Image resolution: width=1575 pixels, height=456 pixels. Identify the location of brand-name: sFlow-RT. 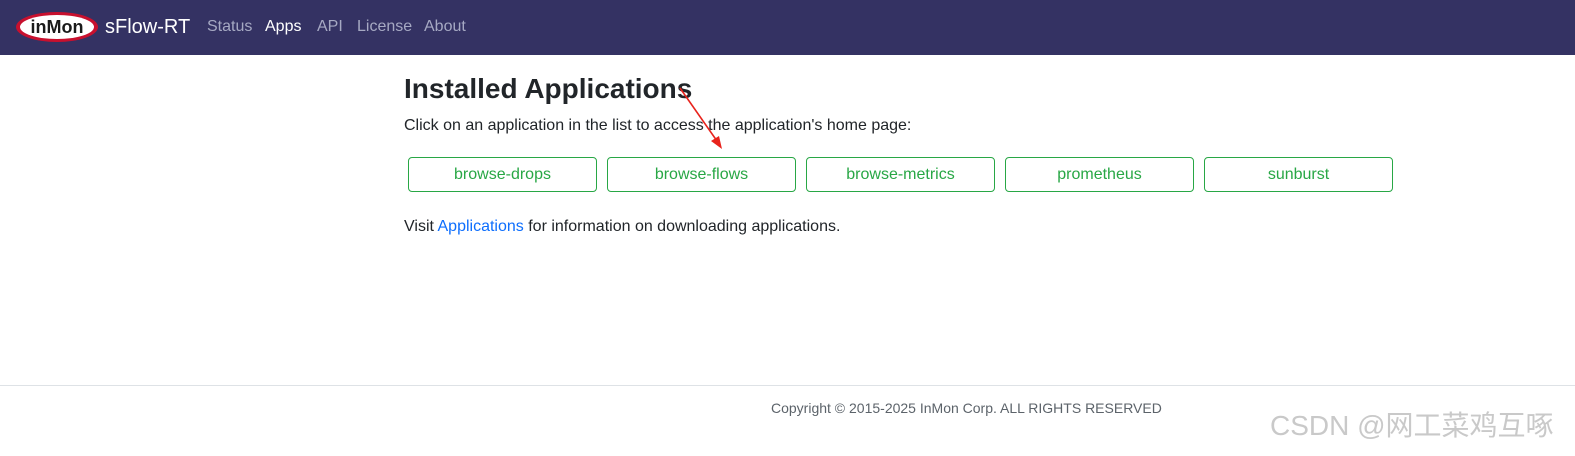
(147, 27).